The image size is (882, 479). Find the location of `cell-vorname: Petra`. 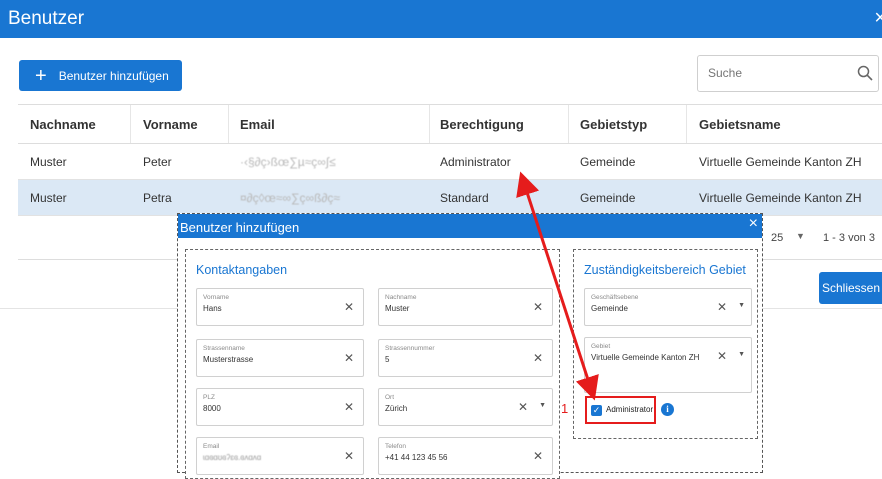

cell-vorname: Petra is located at coordinates (157, 197).